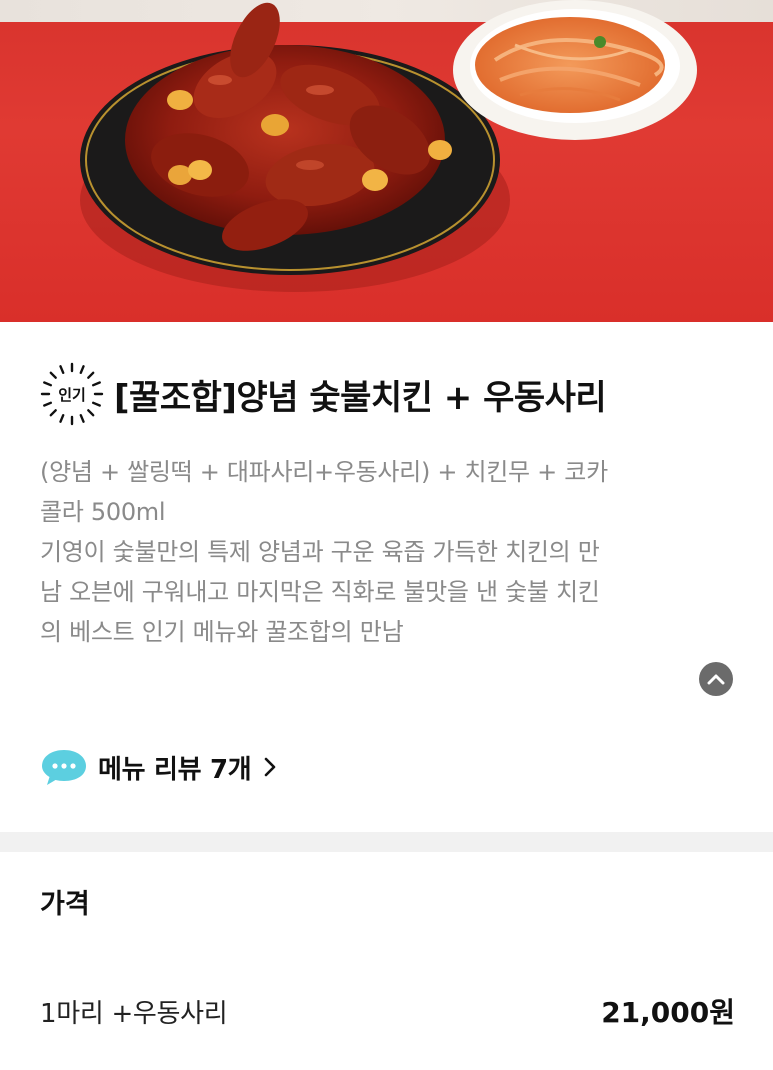 The image size is (773, 1070). I want to click on description-collapse-row, so click(386, 685).